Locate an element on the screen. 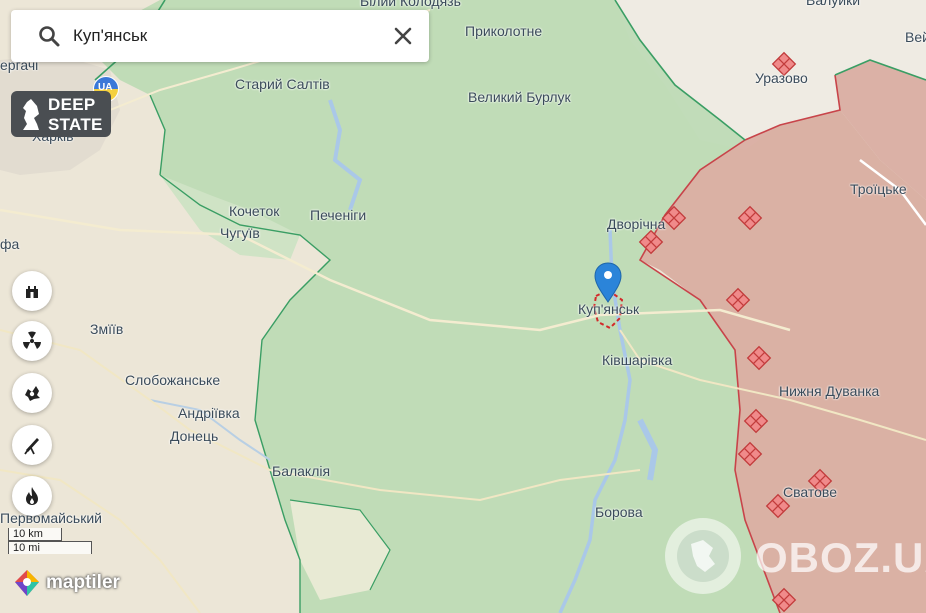 This screenshot has height=613, width=926. town-label: Слобожанське is located at coordinates (173, 380).